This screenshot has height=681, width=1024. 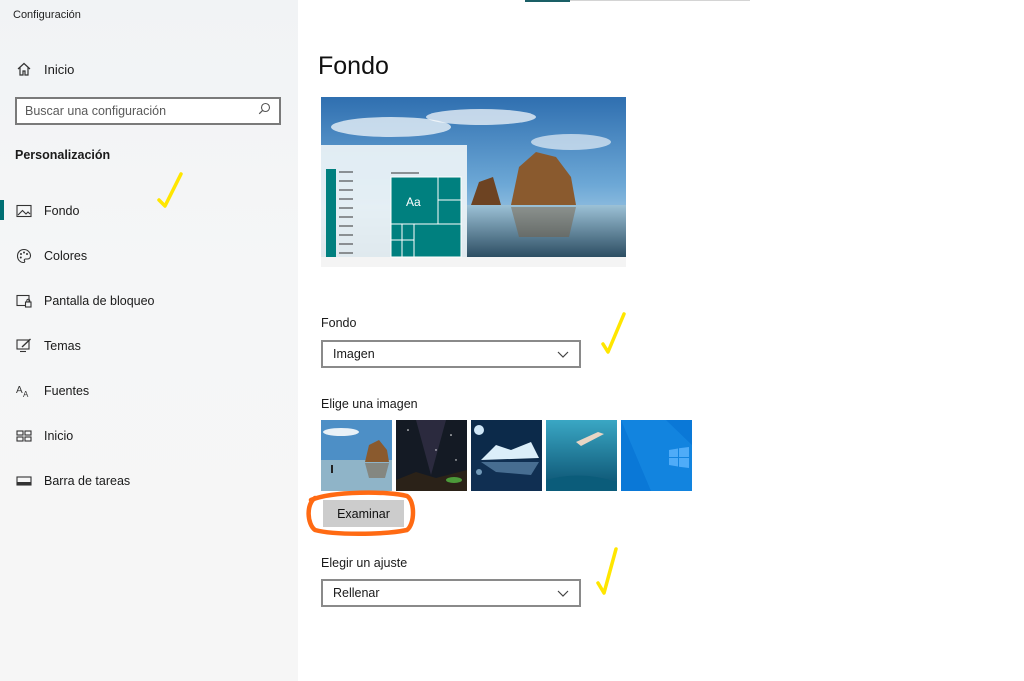 I want to click on preview-image: Aa, so click(x=473, y=182).